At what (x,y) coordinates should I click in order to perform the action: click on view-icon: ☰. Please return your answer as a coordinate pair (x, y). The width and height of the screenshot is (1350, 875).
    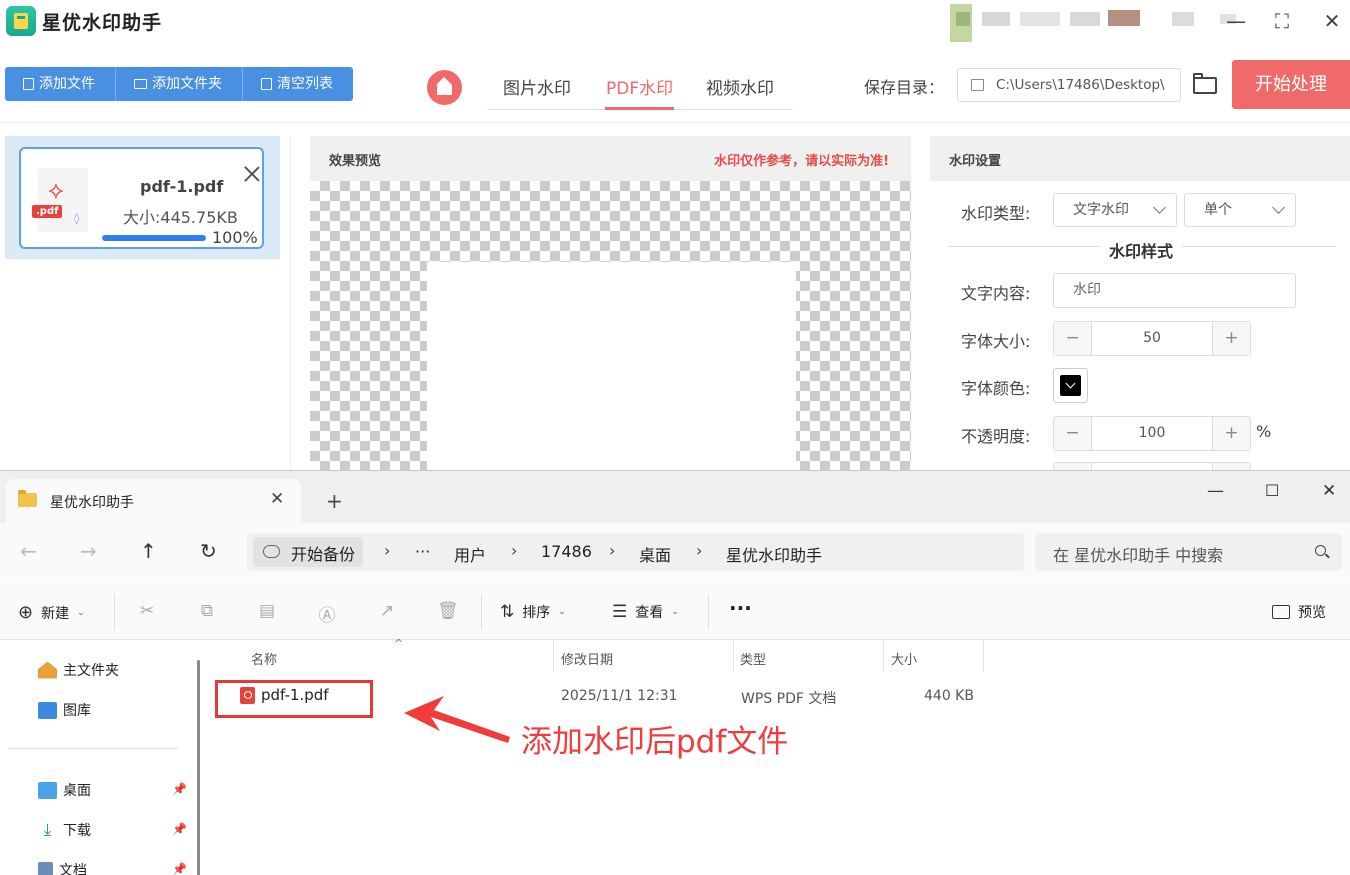
    Looking at the image, I should click on (620, 612).